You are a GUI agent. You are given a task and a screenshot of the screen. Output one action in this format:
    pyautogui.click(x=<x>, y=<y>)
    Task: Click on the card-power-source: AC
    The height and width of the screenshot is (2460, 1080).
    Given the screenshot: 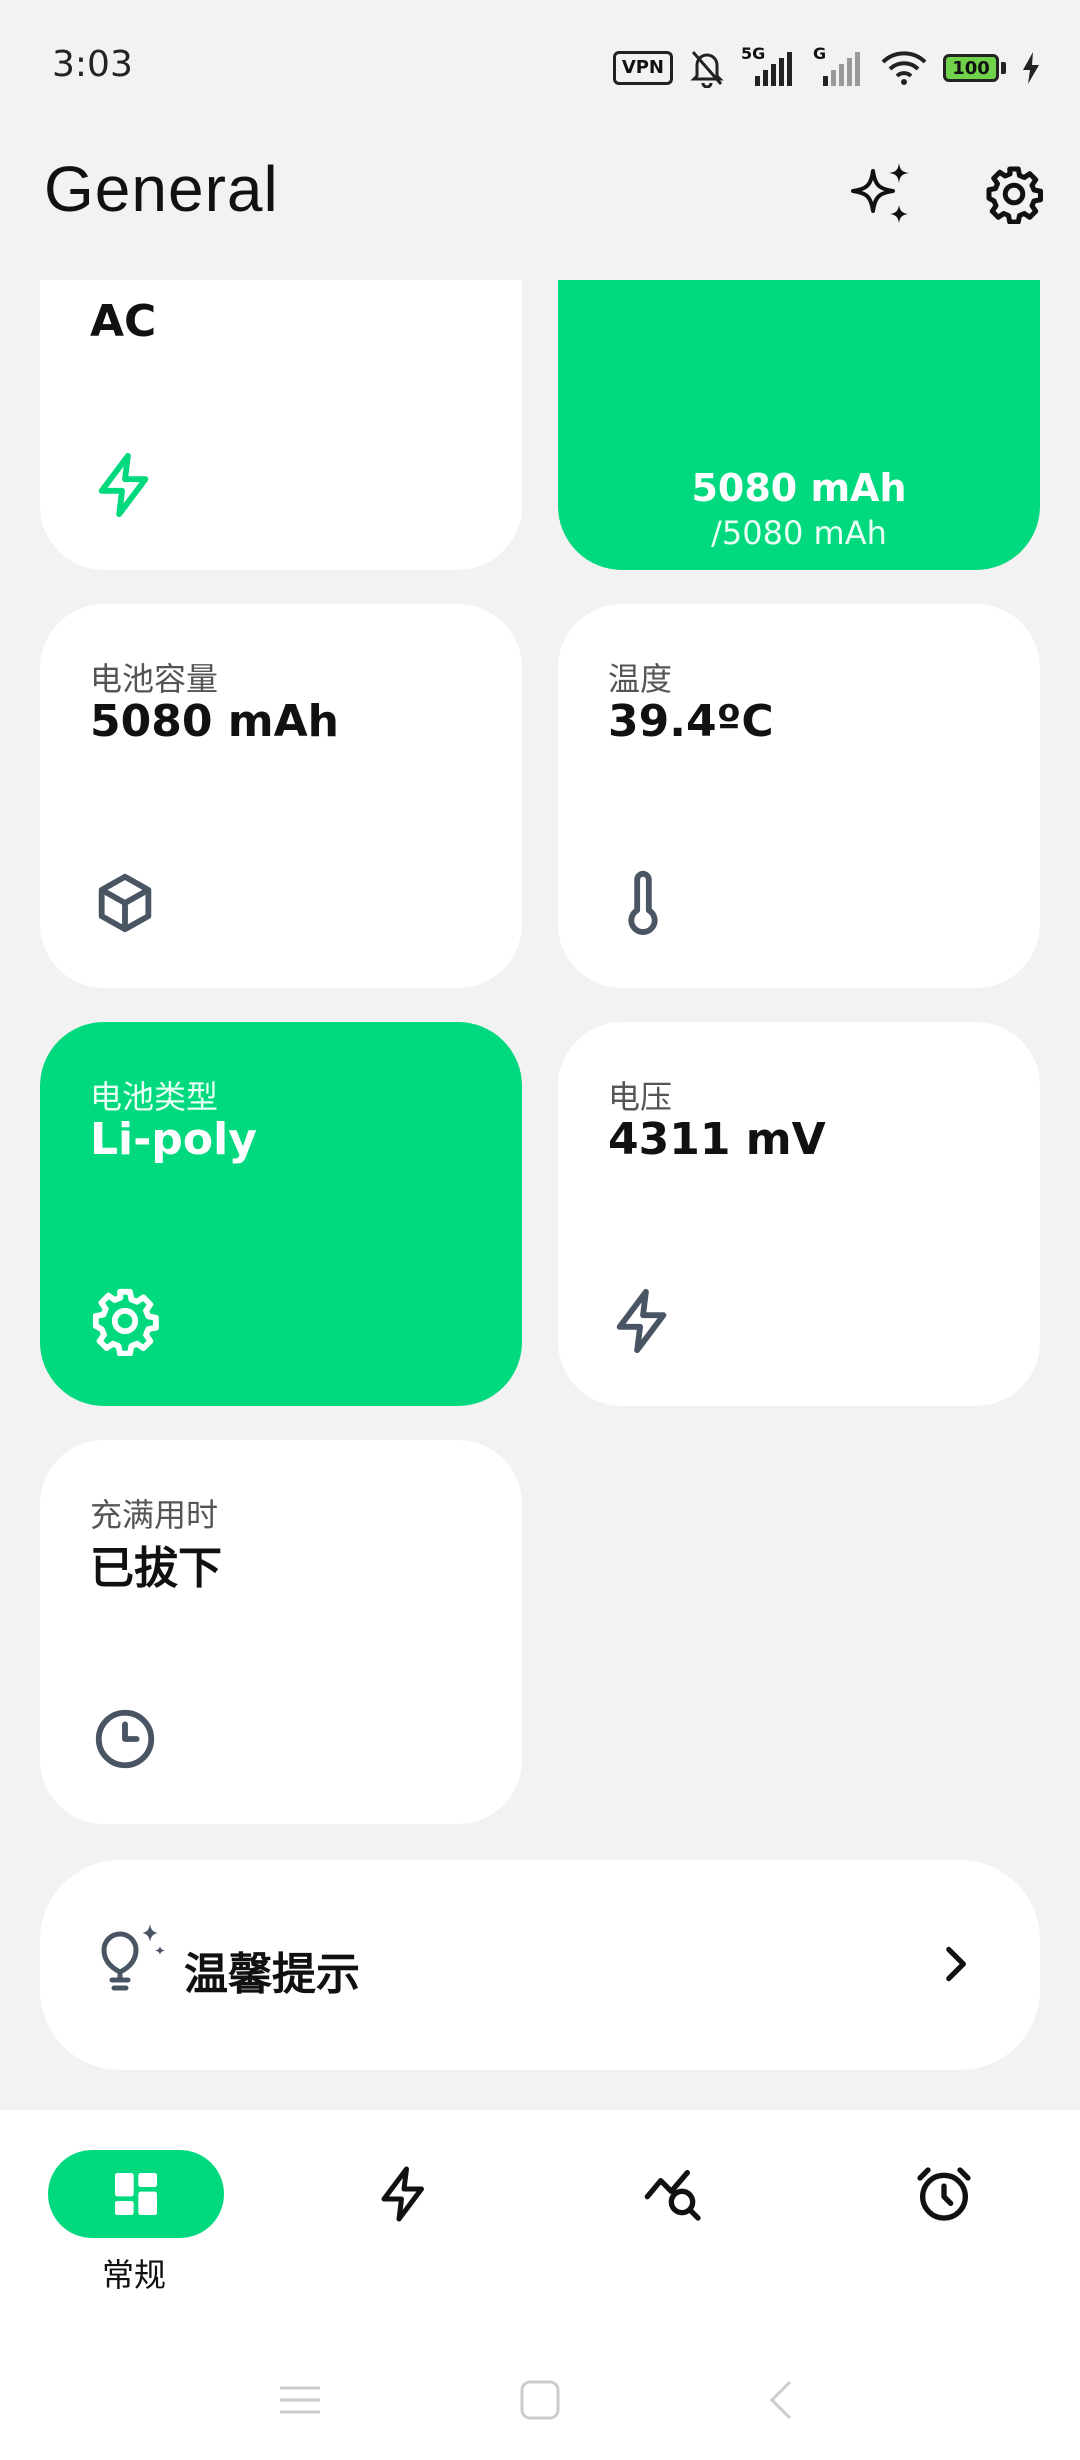 What is the action you would take?
    pyautogui.click(x=281, y=423)
    